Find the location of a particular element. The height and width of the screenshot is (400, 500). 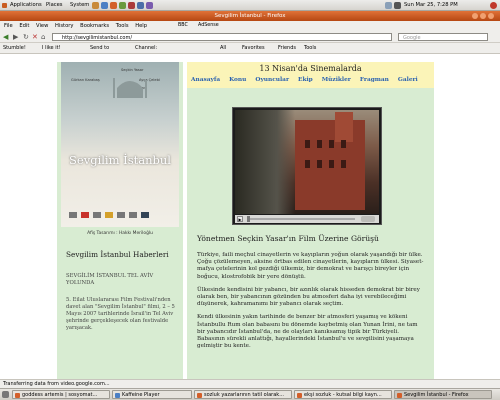

video-frame is located at coordinates (307, 162).